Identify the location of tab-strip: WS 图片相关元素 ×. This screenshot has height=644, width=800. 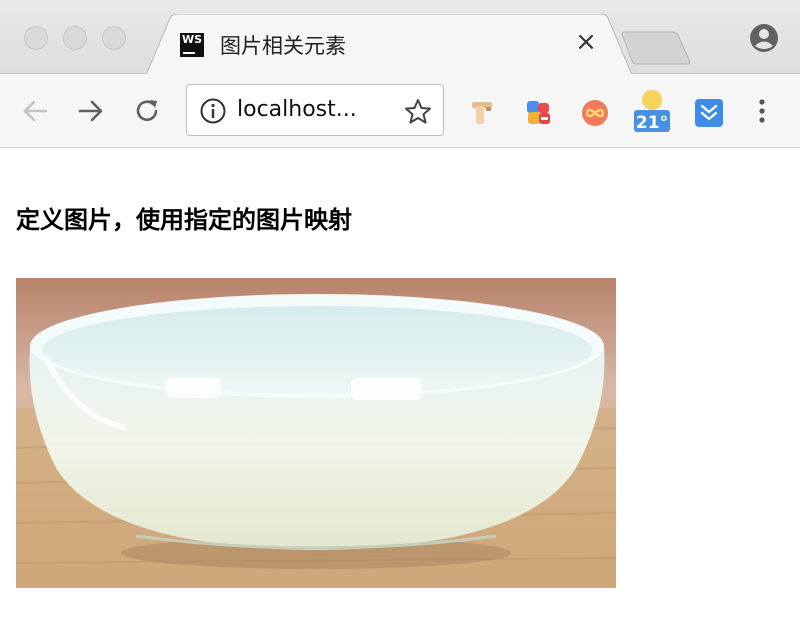
(400, 37).